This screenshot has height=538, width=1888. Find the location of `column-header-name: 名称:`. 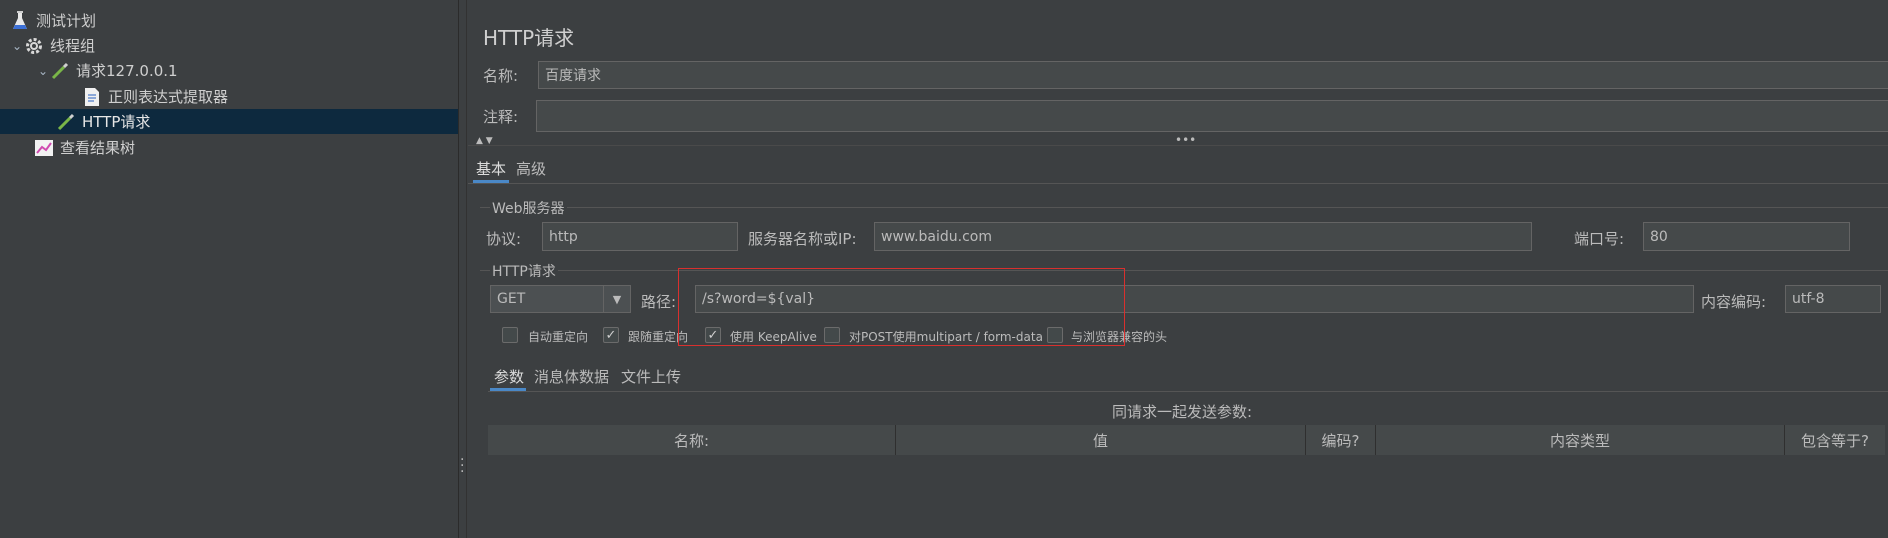

column-header-name: 名称: is located at coordinates (692, 440).